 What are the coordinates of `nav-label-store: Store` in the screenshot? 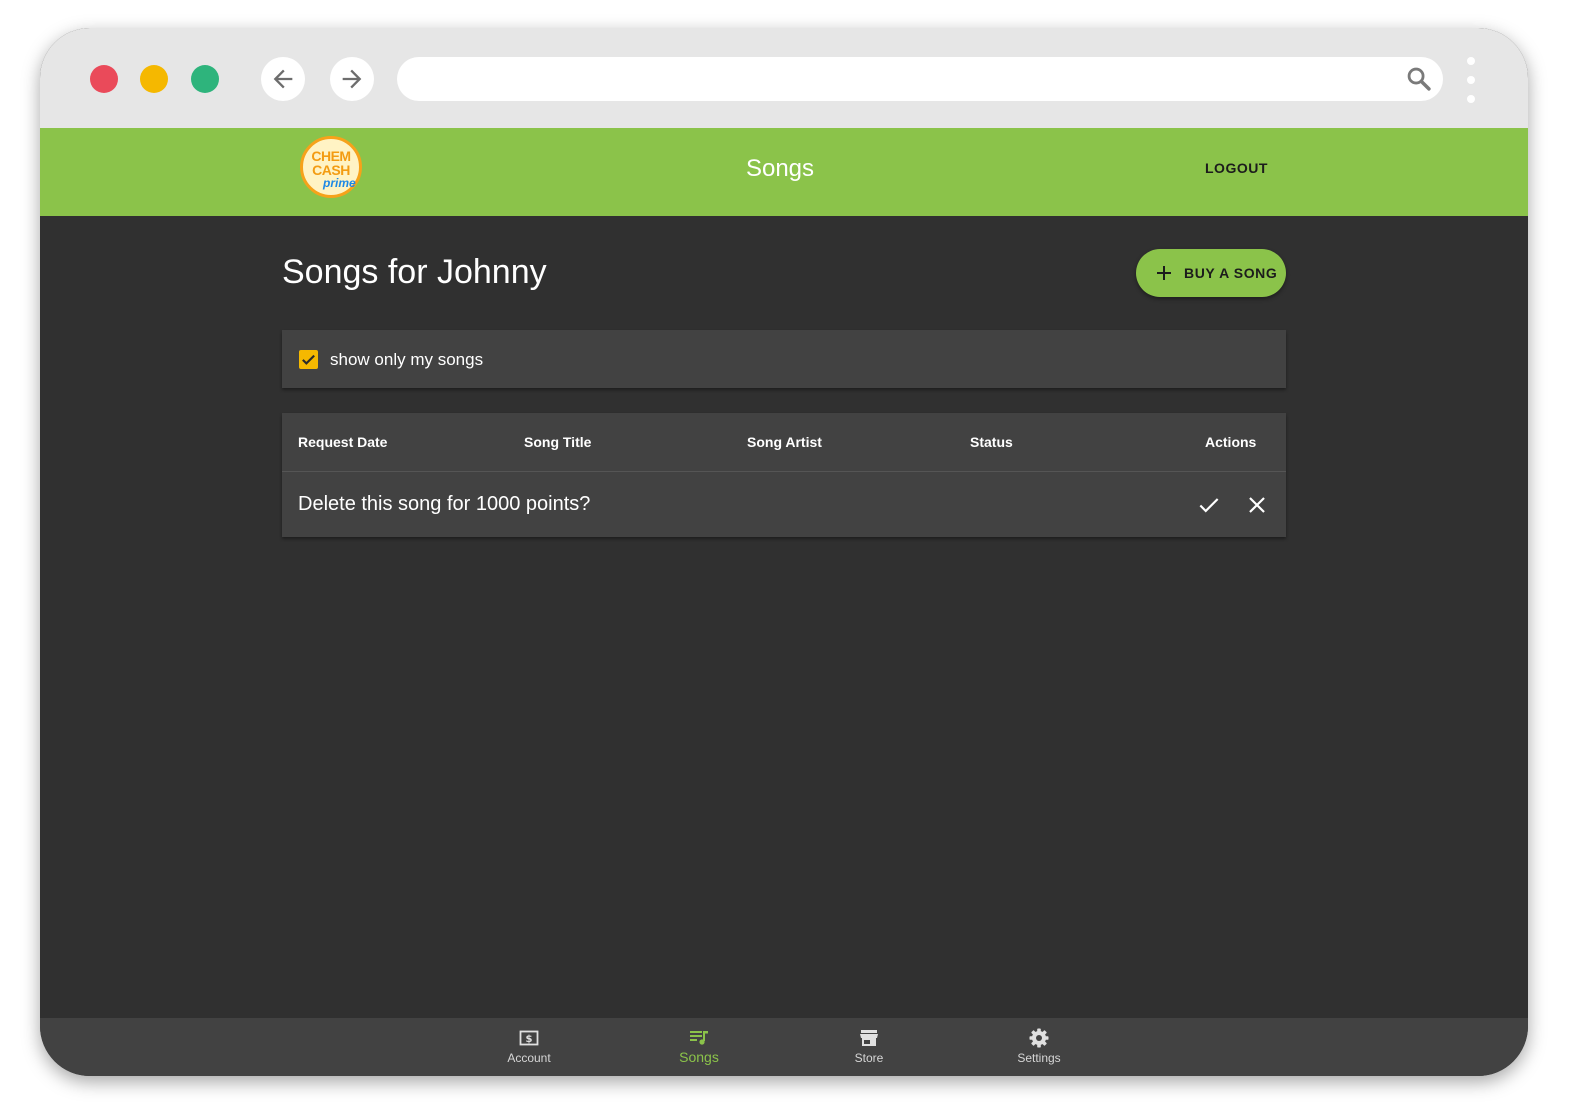 It's located at (869, 1058).